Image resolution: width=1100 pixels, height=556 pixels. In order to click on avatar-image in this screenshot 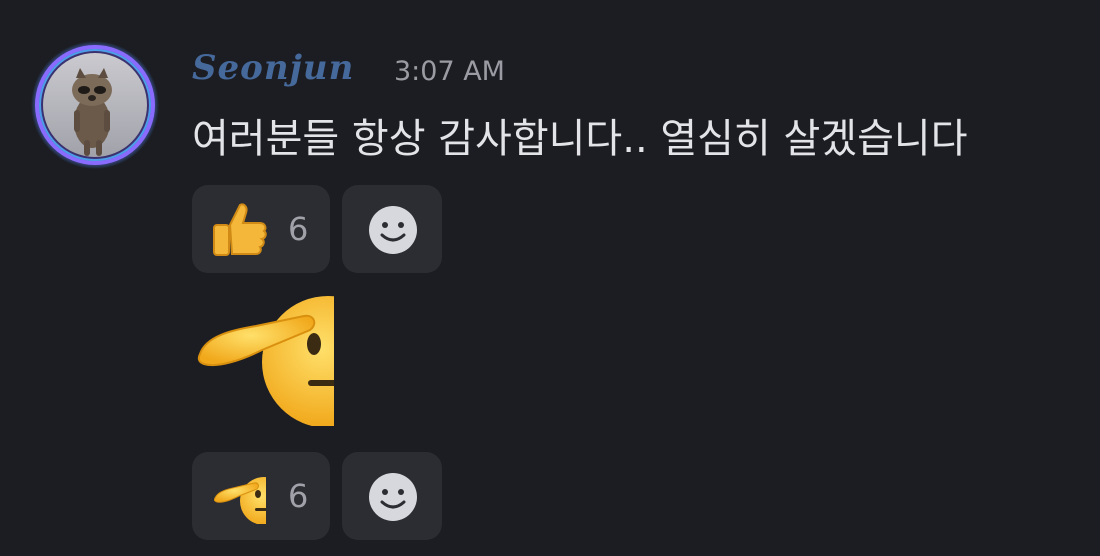, I will do `click(95, 105)`.